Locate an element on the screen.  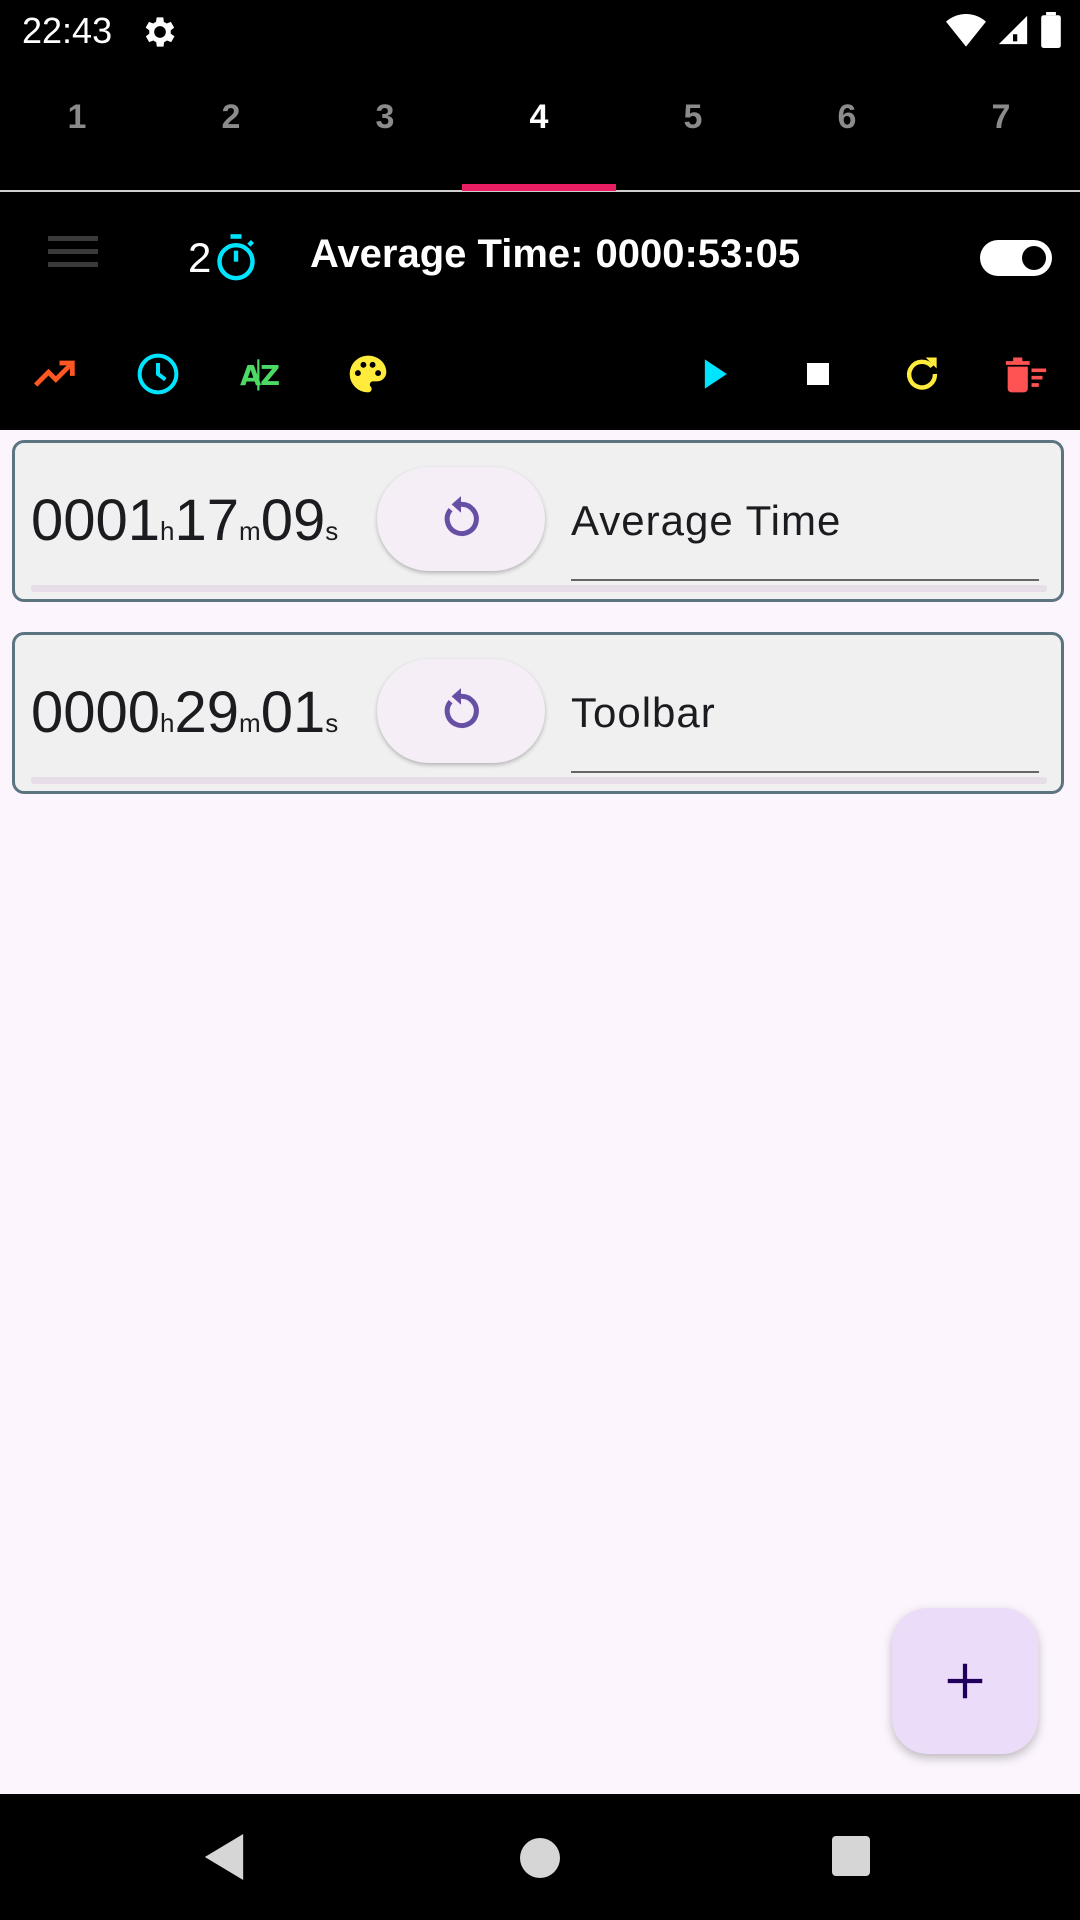
timer-card: 0000h29m01s Toolbar is located at coordinates (538, 713).